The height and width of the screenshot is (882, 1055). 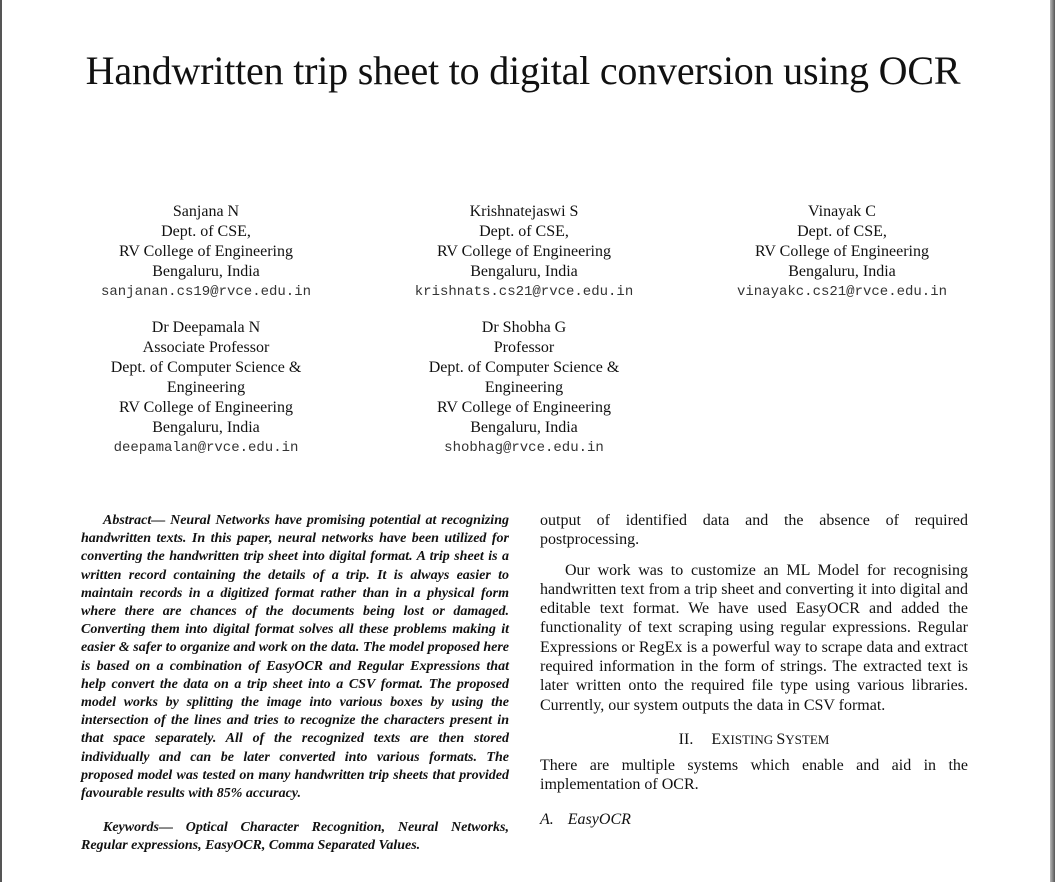 What do you see at coordinates (716, 739) in the screenshot?
I see `section-title-initial: E` at bounding box center [716, 739].